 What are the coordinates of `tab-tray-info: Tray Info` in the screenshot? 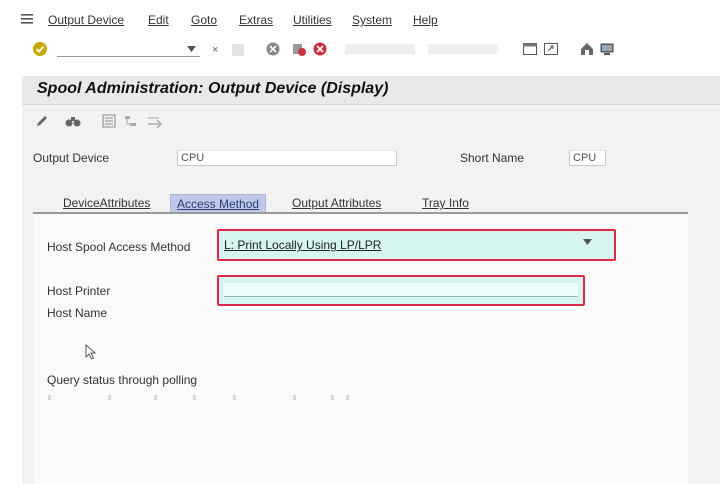 It's located at (445, 203).